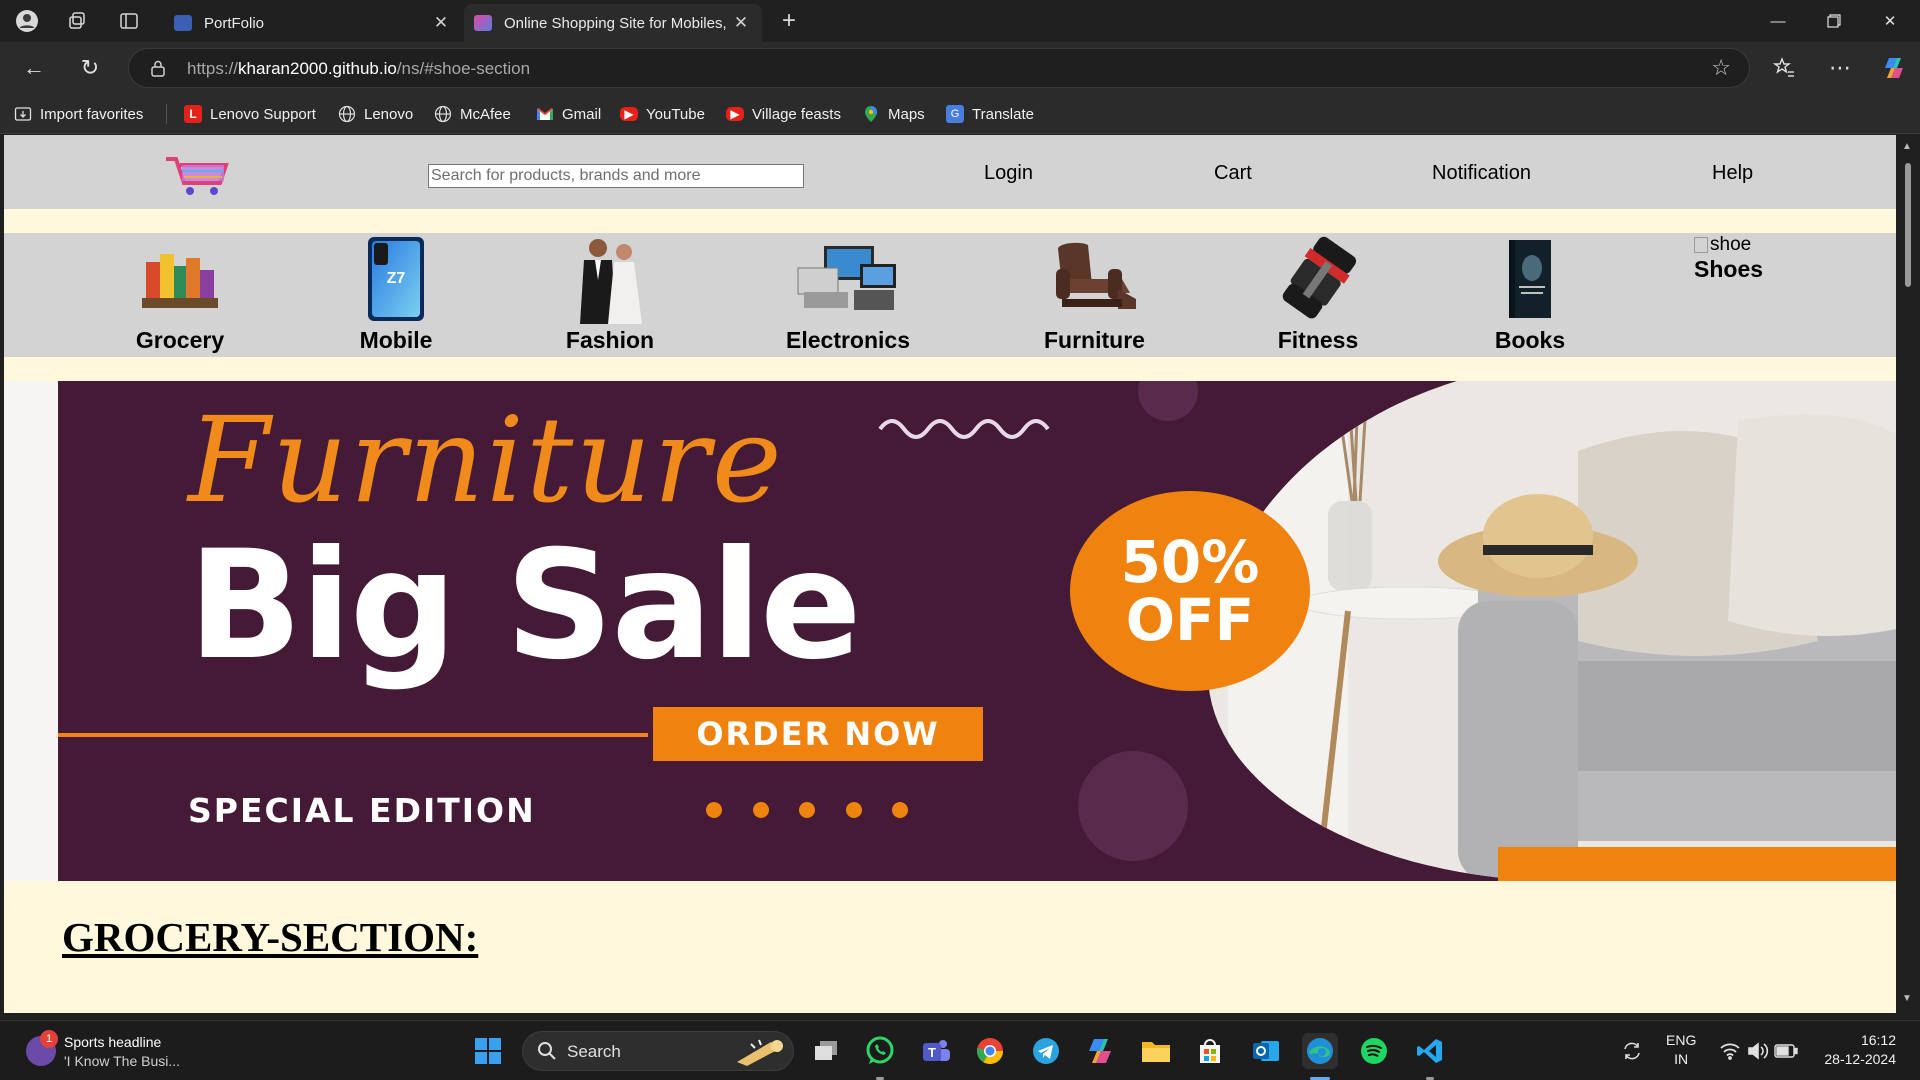 Image resolution: width=1920 pixels, height=1080 pixels. What do you see at coordinates (27, 21) in the screenshot?
I see `profile-avatar-icon` at bounding box center [27, 21].